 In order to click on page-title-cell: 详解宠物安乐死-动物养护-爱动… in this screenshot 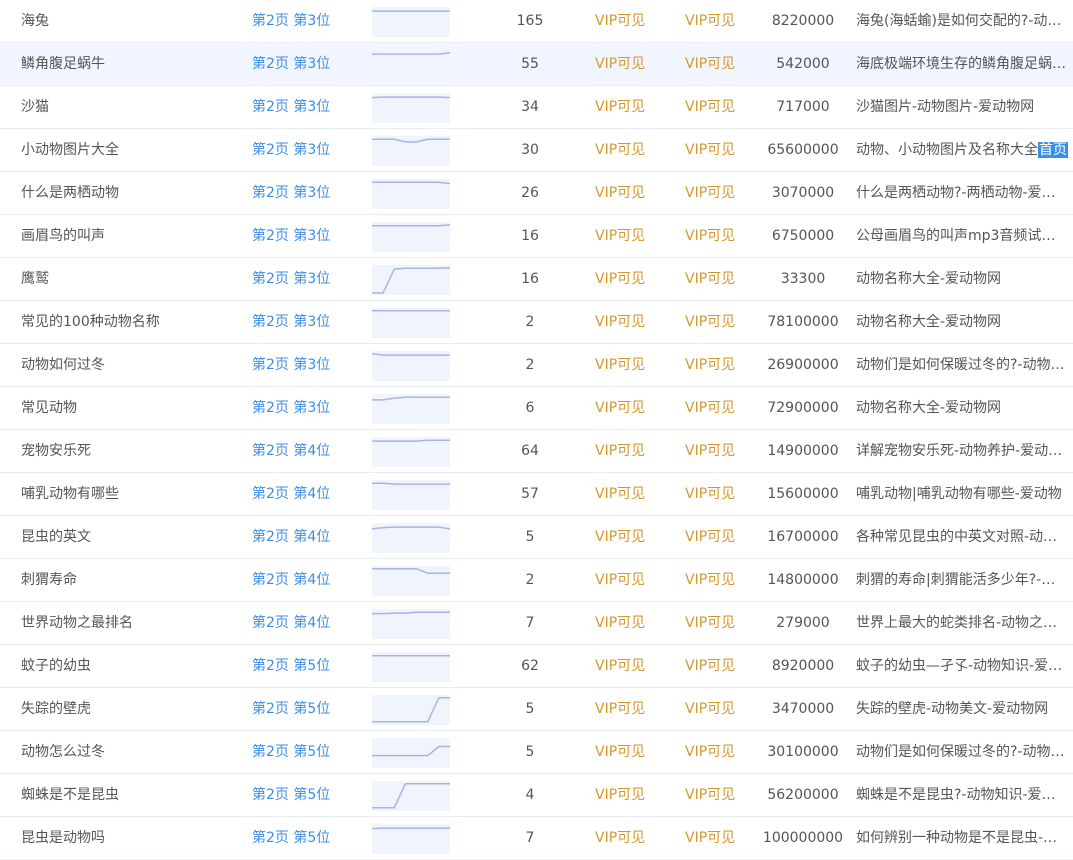, I will do `click(962, 451)`.